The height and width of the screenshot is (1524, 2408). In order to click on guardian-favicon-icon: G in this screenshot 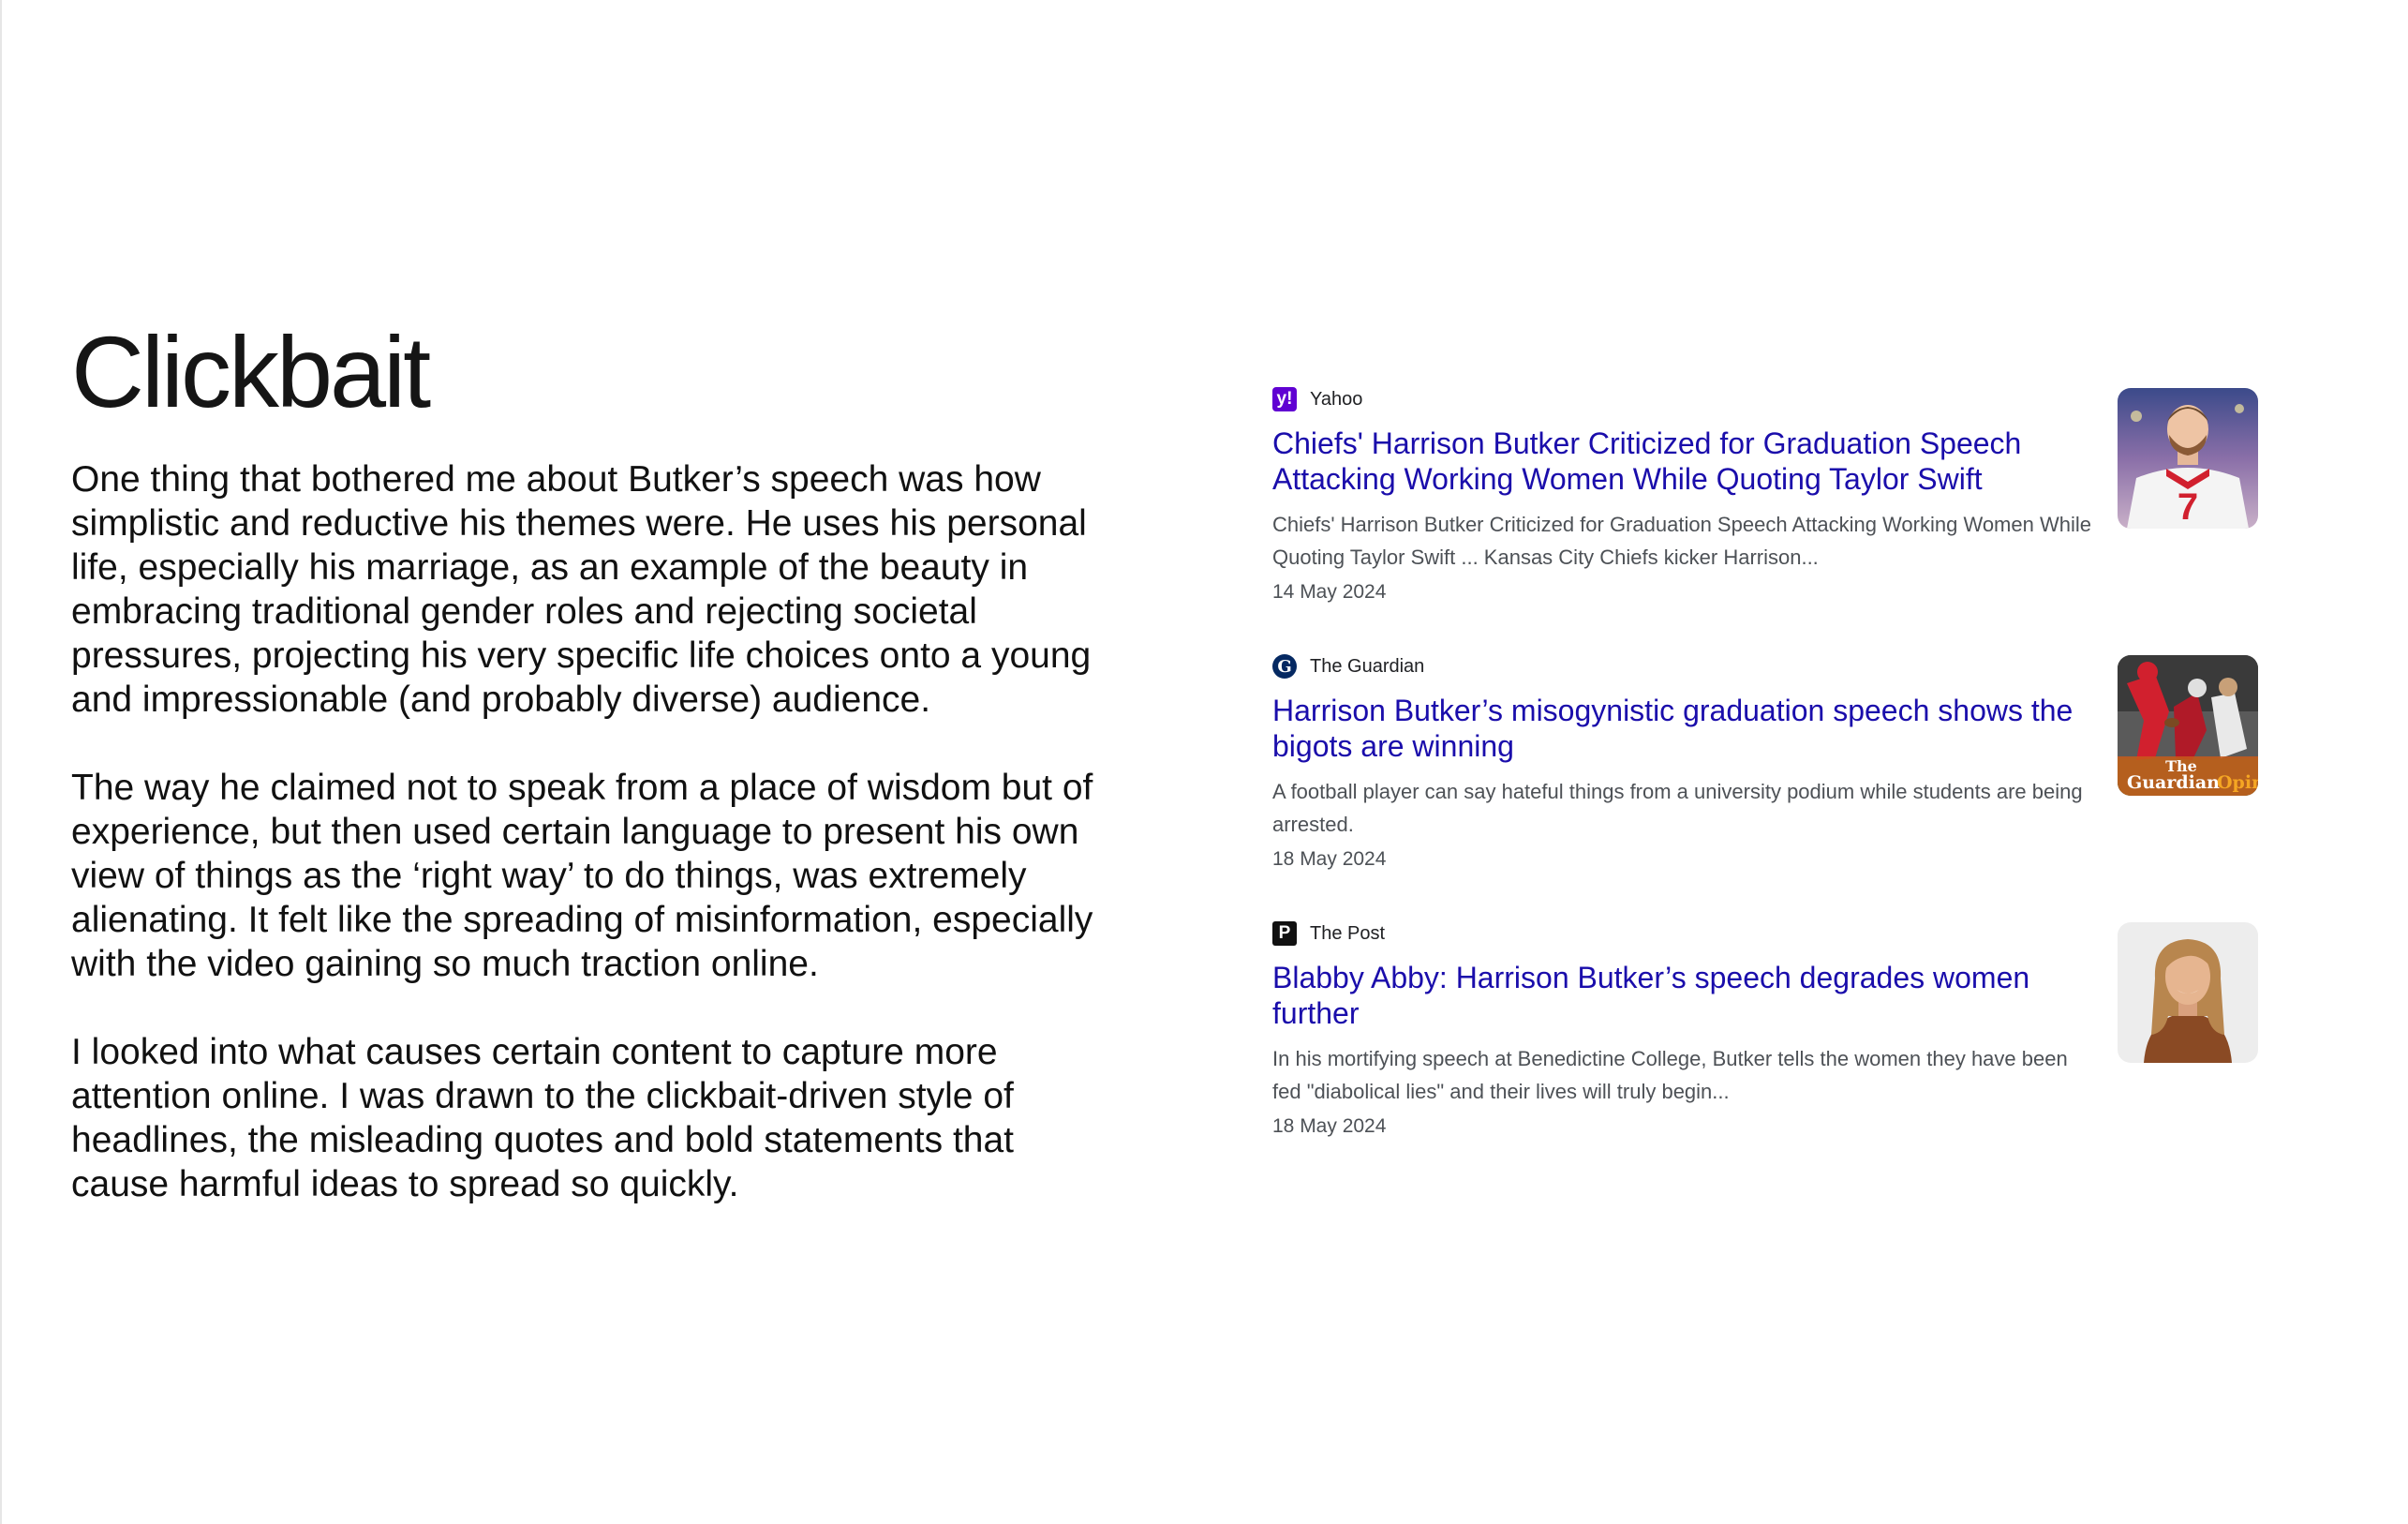, I will do `click(1284, 666)`.